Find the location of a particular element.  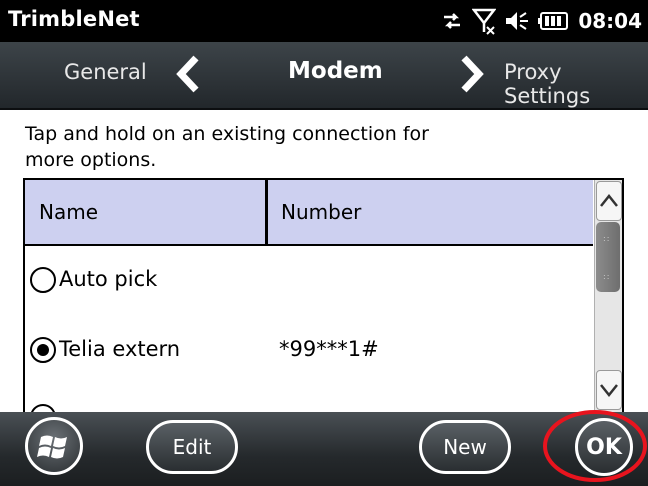

clock: 08:04 is located at coordinates (610, 21).